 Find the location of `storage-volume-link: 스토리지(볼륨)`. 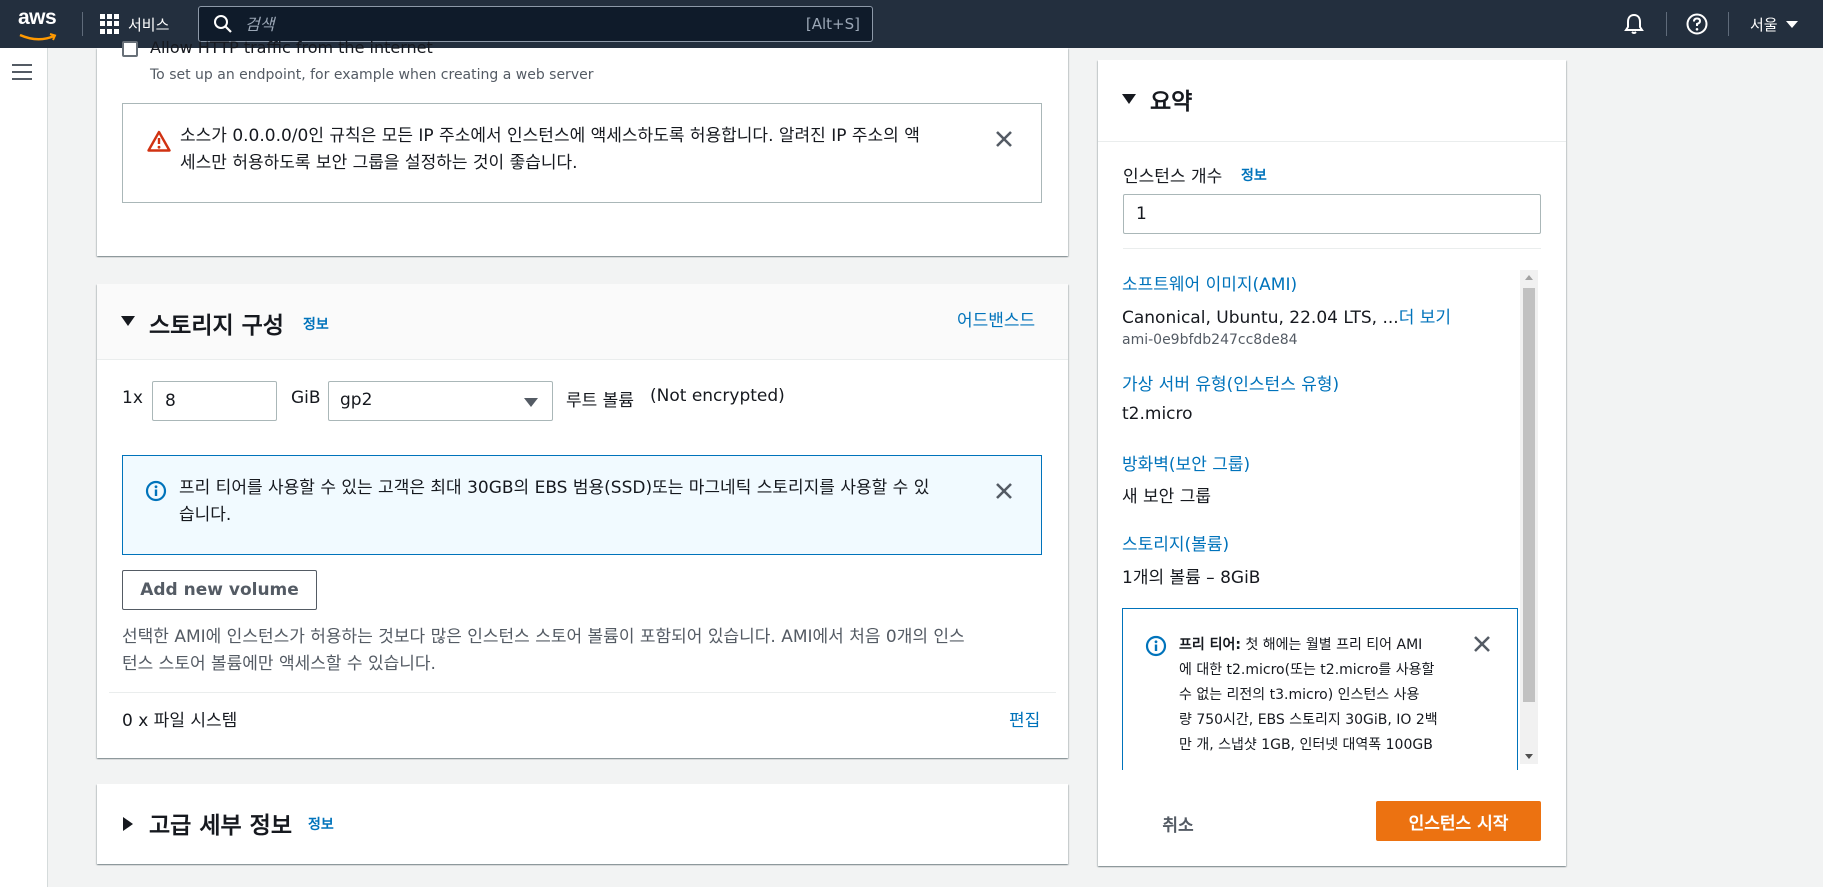

storage-volume-link: 스토리지(볼륨) is located at coordinates (1175, 542).